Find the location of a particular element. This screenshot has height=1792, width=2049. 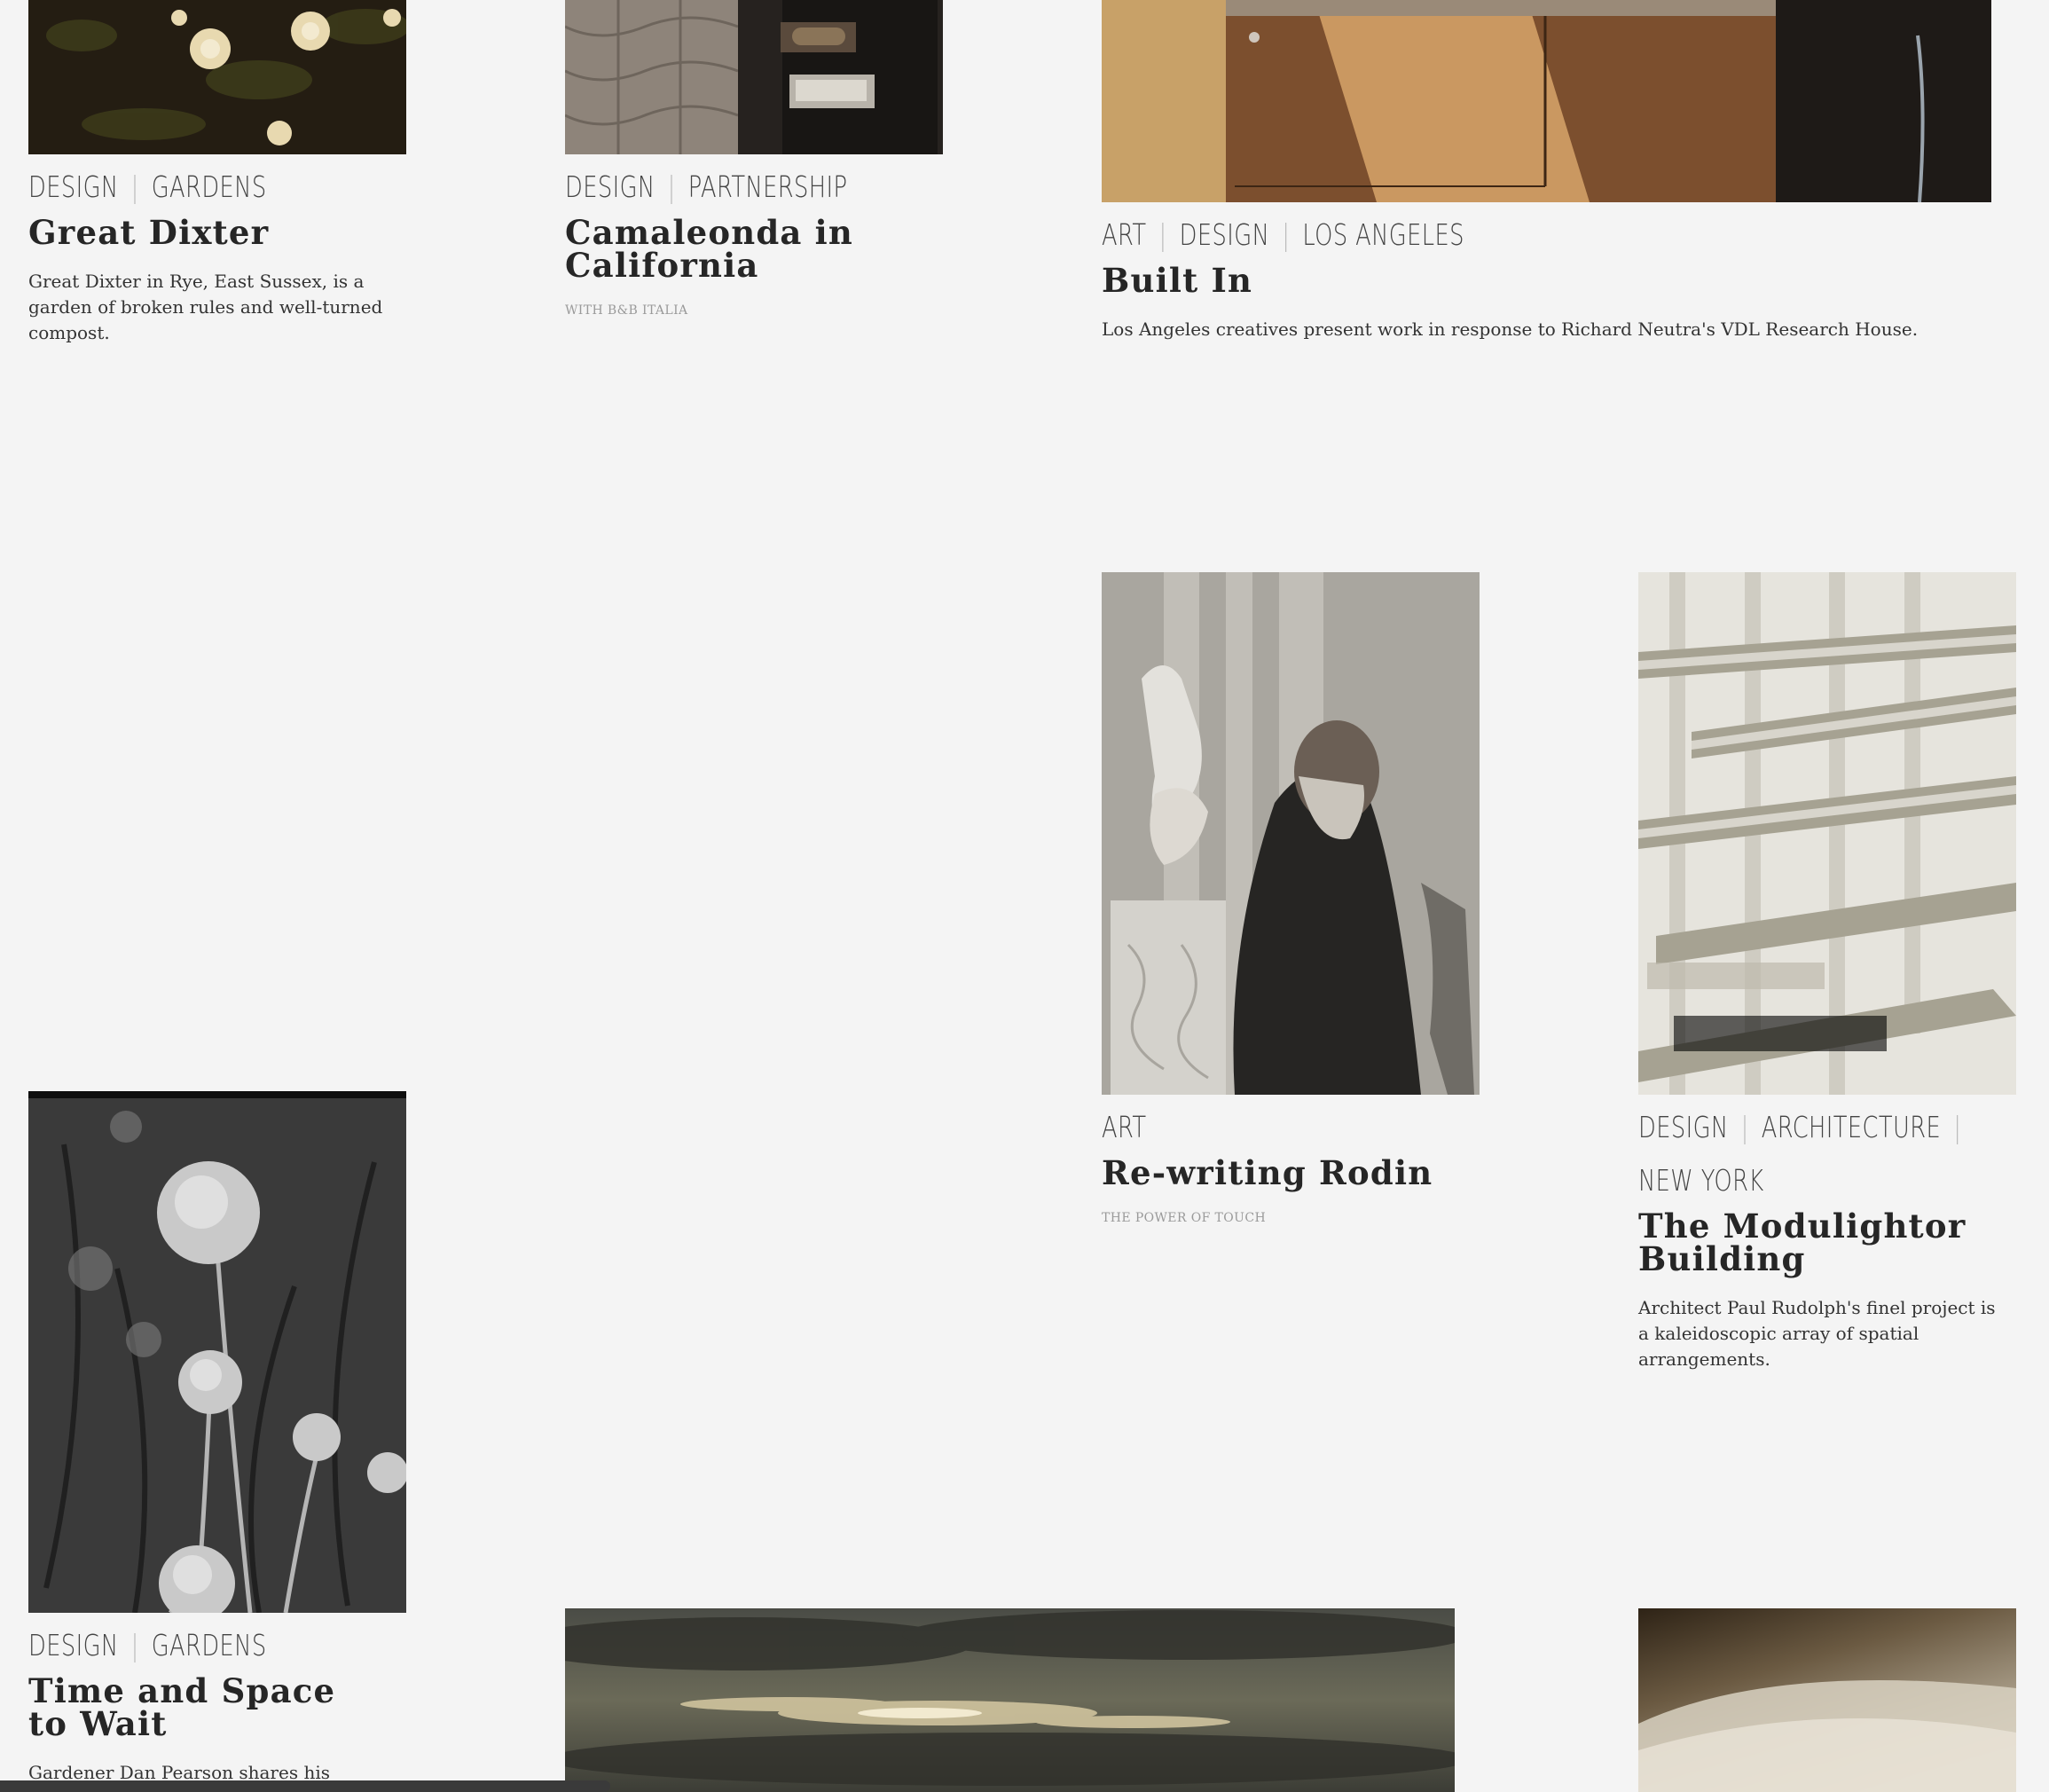

article-image-sofa is located at coordinates (754, 77).